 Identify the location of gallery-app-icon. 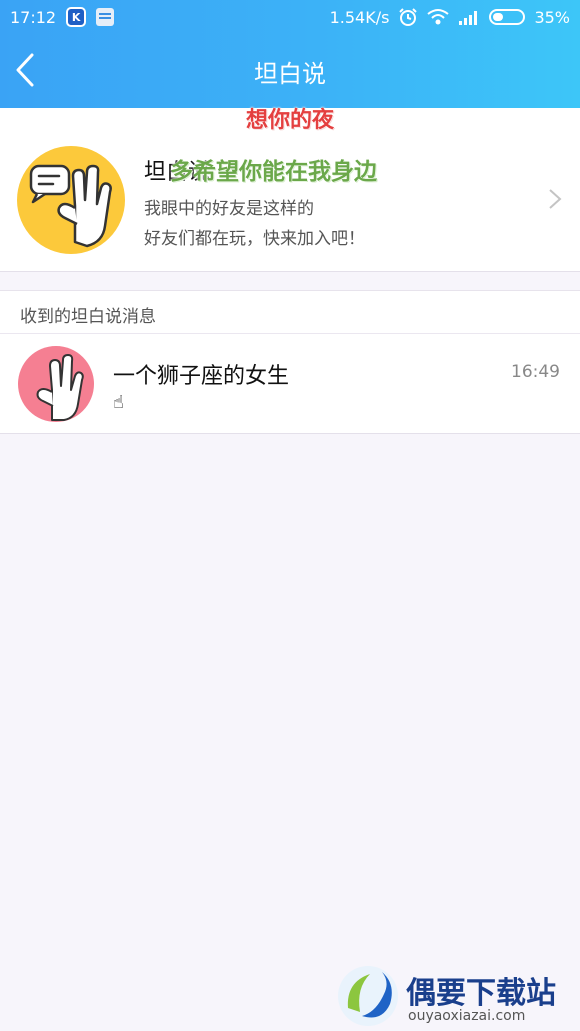
(105, 17).